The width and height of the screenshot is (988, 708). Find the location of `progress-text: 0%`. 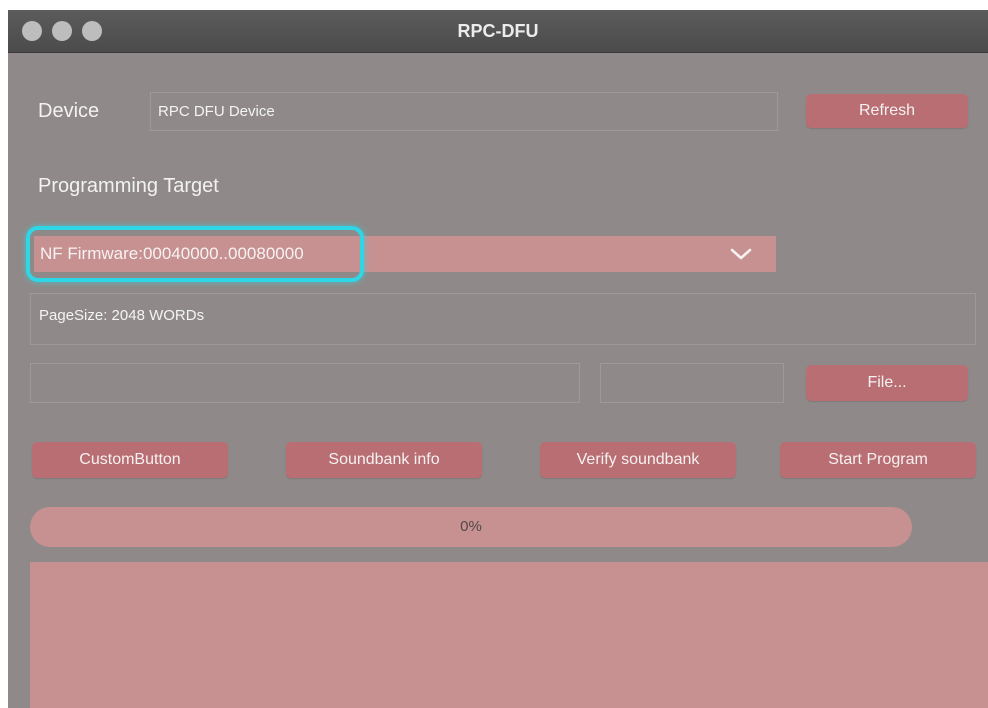

progress-text: 0% is located at coordinates (471, 526).